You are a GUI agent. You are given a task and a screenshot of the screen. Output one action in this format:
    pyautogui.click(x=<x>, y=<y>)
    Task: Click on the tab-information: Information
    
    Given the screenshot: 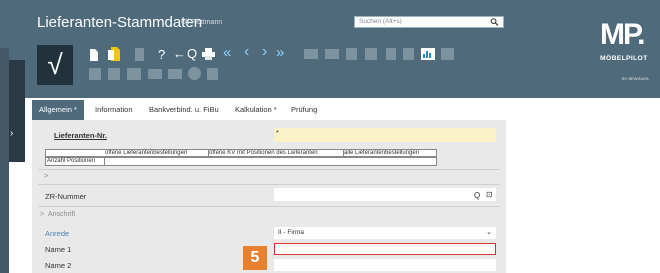 What is the action you would take?
    pyautogui.click(x=114, y=110)
    